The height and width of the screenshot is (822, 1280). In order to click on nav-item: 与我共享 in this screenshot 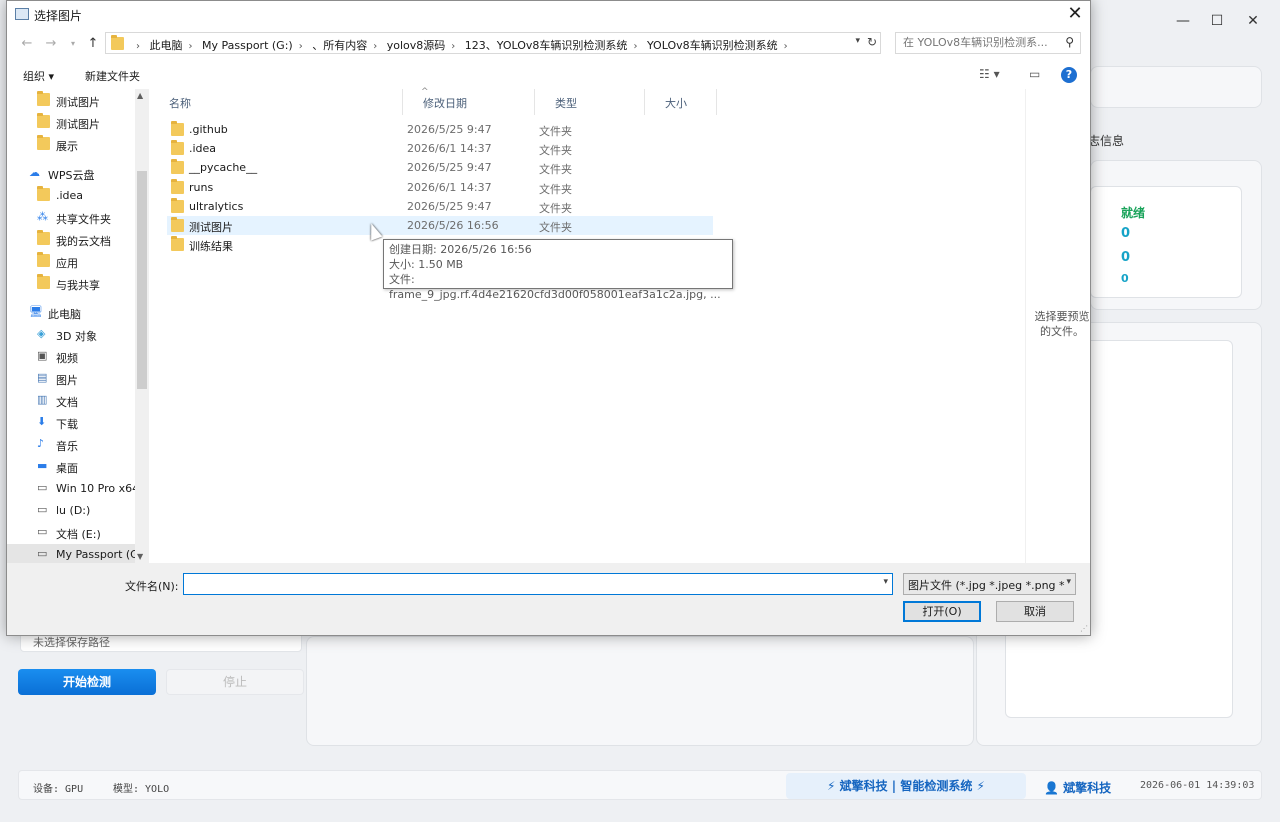, I will do `click(78, 284)`.